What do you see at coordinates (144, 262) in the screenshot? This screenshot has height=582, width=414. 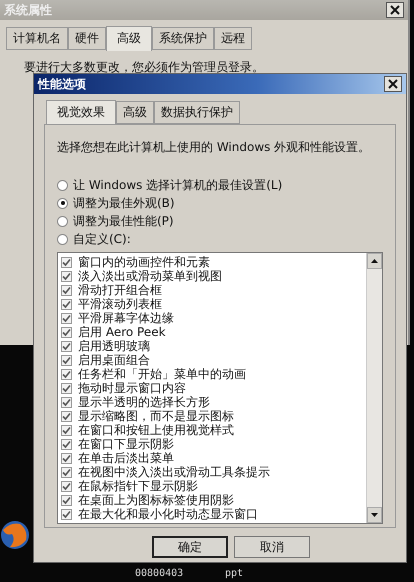 I see `effect-label: 窗口内的动画控件和元素` at bounding box center [144, 262].